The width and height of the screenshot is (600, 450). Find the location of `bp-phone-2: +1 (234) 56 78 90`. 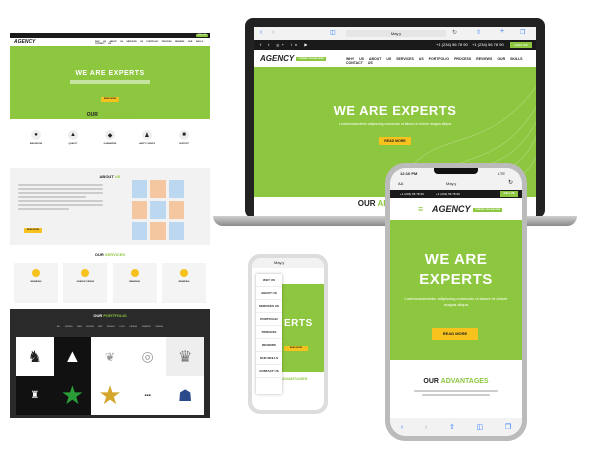

bp-phone-2: +1 (234) 56 78 90 is located at coordinates (448, 194).